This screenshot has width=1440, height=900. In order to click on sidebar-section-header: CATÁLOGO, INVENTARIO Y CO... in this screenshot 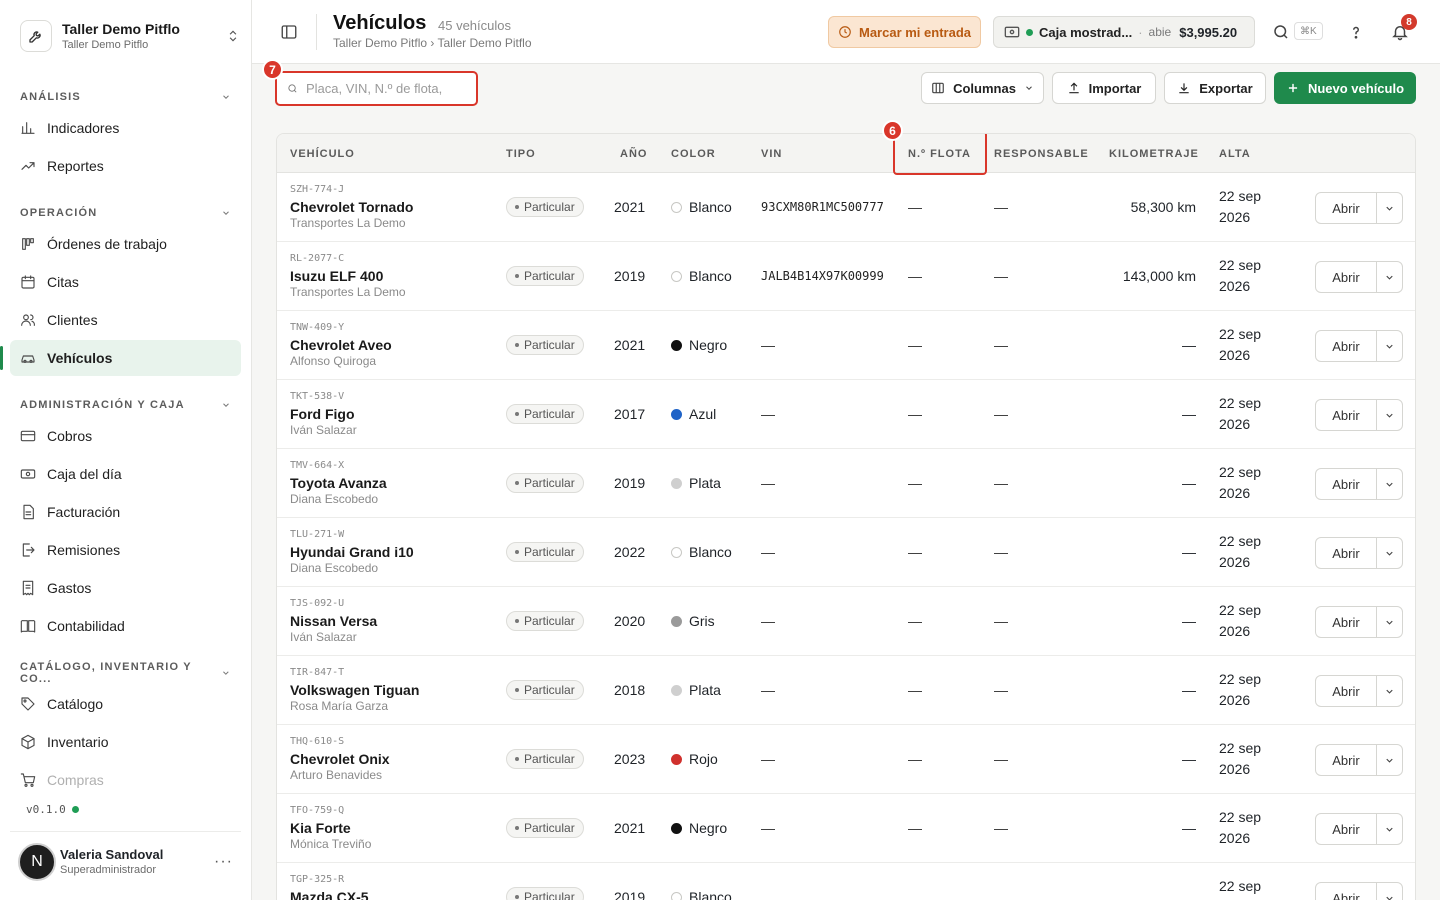, I will do `click(125, 673)`.